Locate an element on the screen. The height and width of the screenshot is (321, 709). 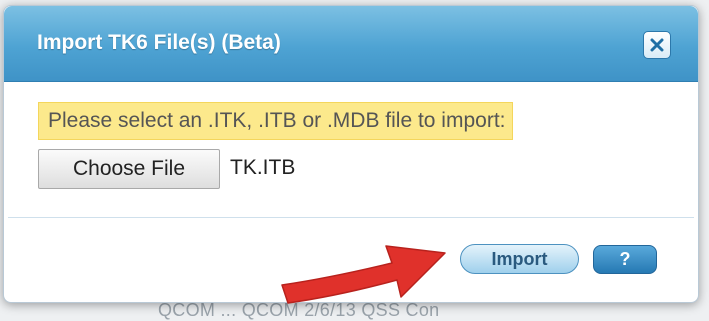
selected-file-name: TK.ITB is located at coordinates (263, 167).